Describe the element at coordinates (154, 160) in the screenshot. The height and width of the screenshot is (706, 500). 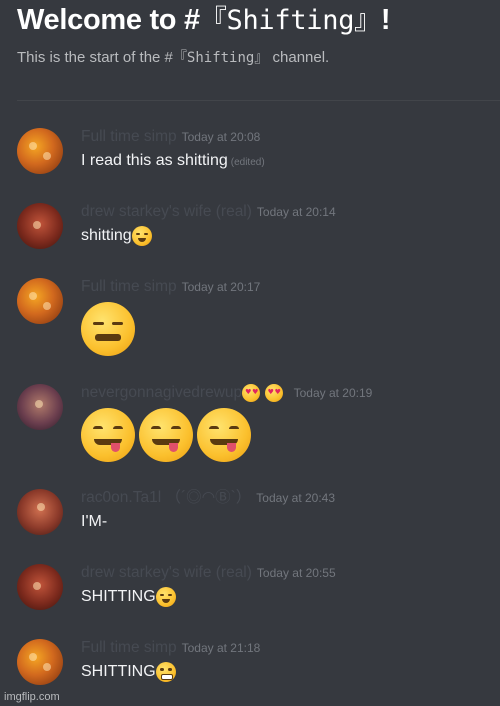
I see `message-text: I read this as shitting` at that location.